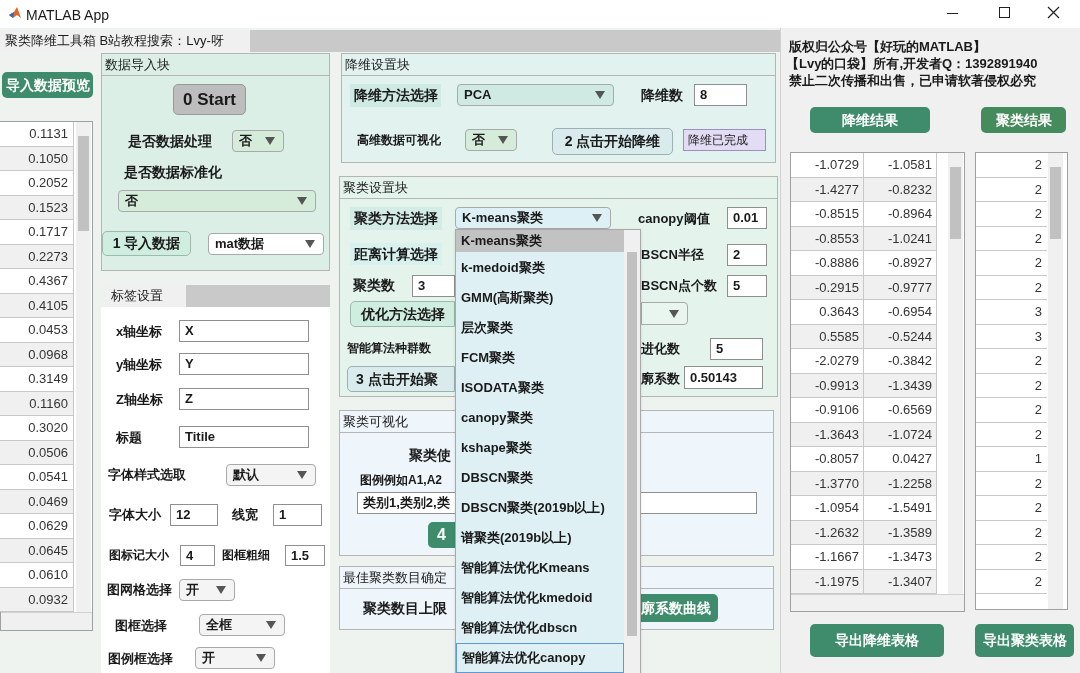 The width and height of the screenshot is (1080, 673). I want to click on dropdown: mat数据, so click(266, 244).